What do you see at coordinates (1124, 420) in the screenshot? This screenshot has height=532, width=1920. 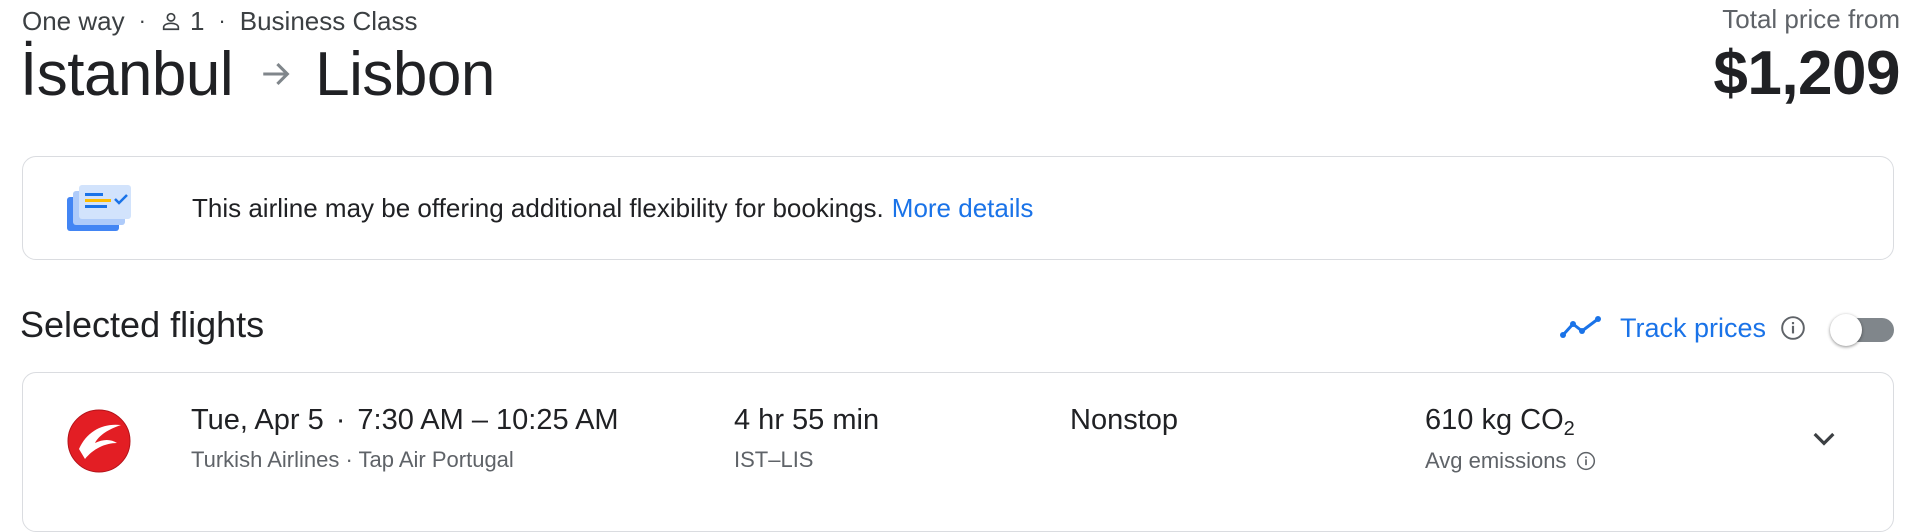 I see `flight-stops: Nonstop` at bounding box center [1124, 420].